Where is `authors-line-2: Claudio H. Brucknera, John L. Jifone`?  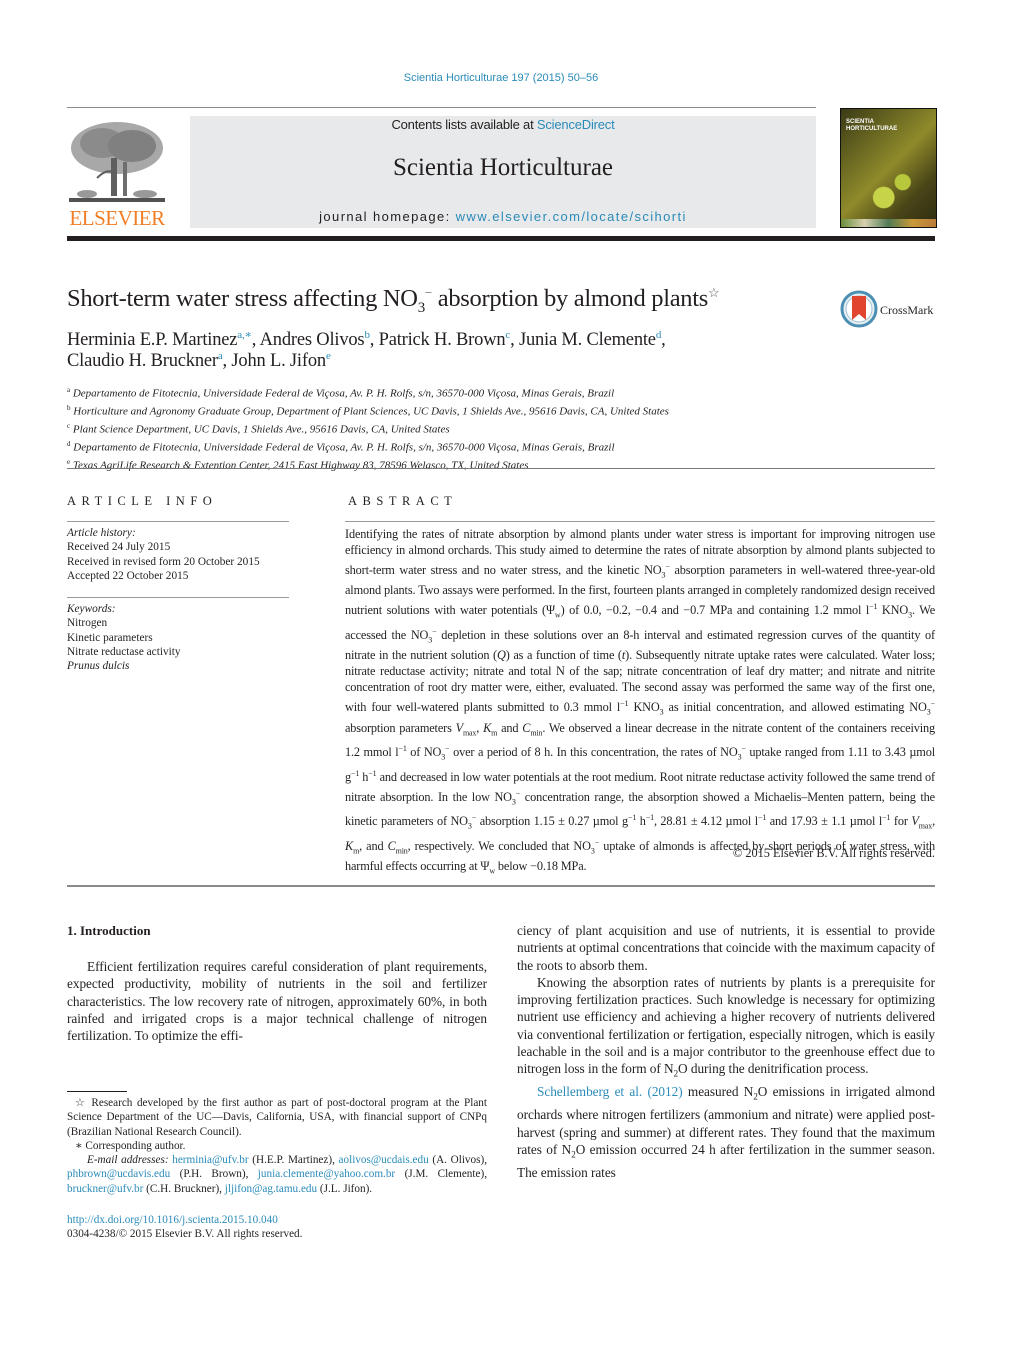 authors-line-2: Claudio H. Brucknera, John L. Jifone is located at coordinates (199, 361).